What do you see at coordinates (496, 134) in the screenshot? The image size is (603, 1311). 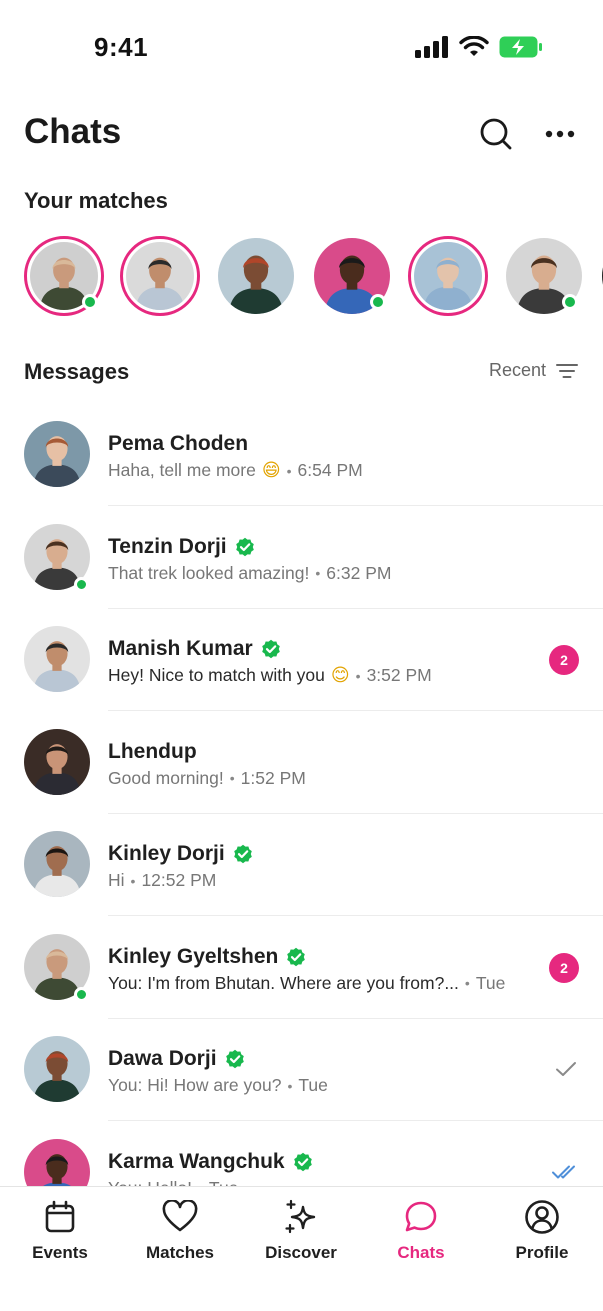 I see `search-button` at bounding box center [496, 134].